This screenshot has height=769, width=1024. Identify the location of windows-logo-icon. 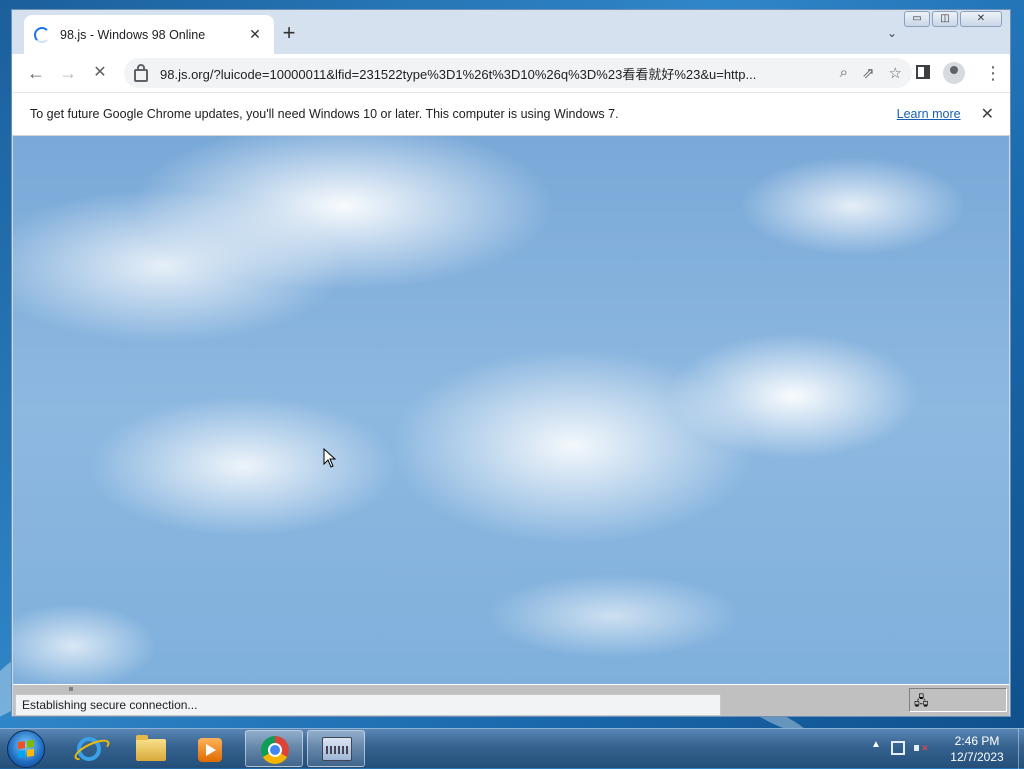
(26, 749).